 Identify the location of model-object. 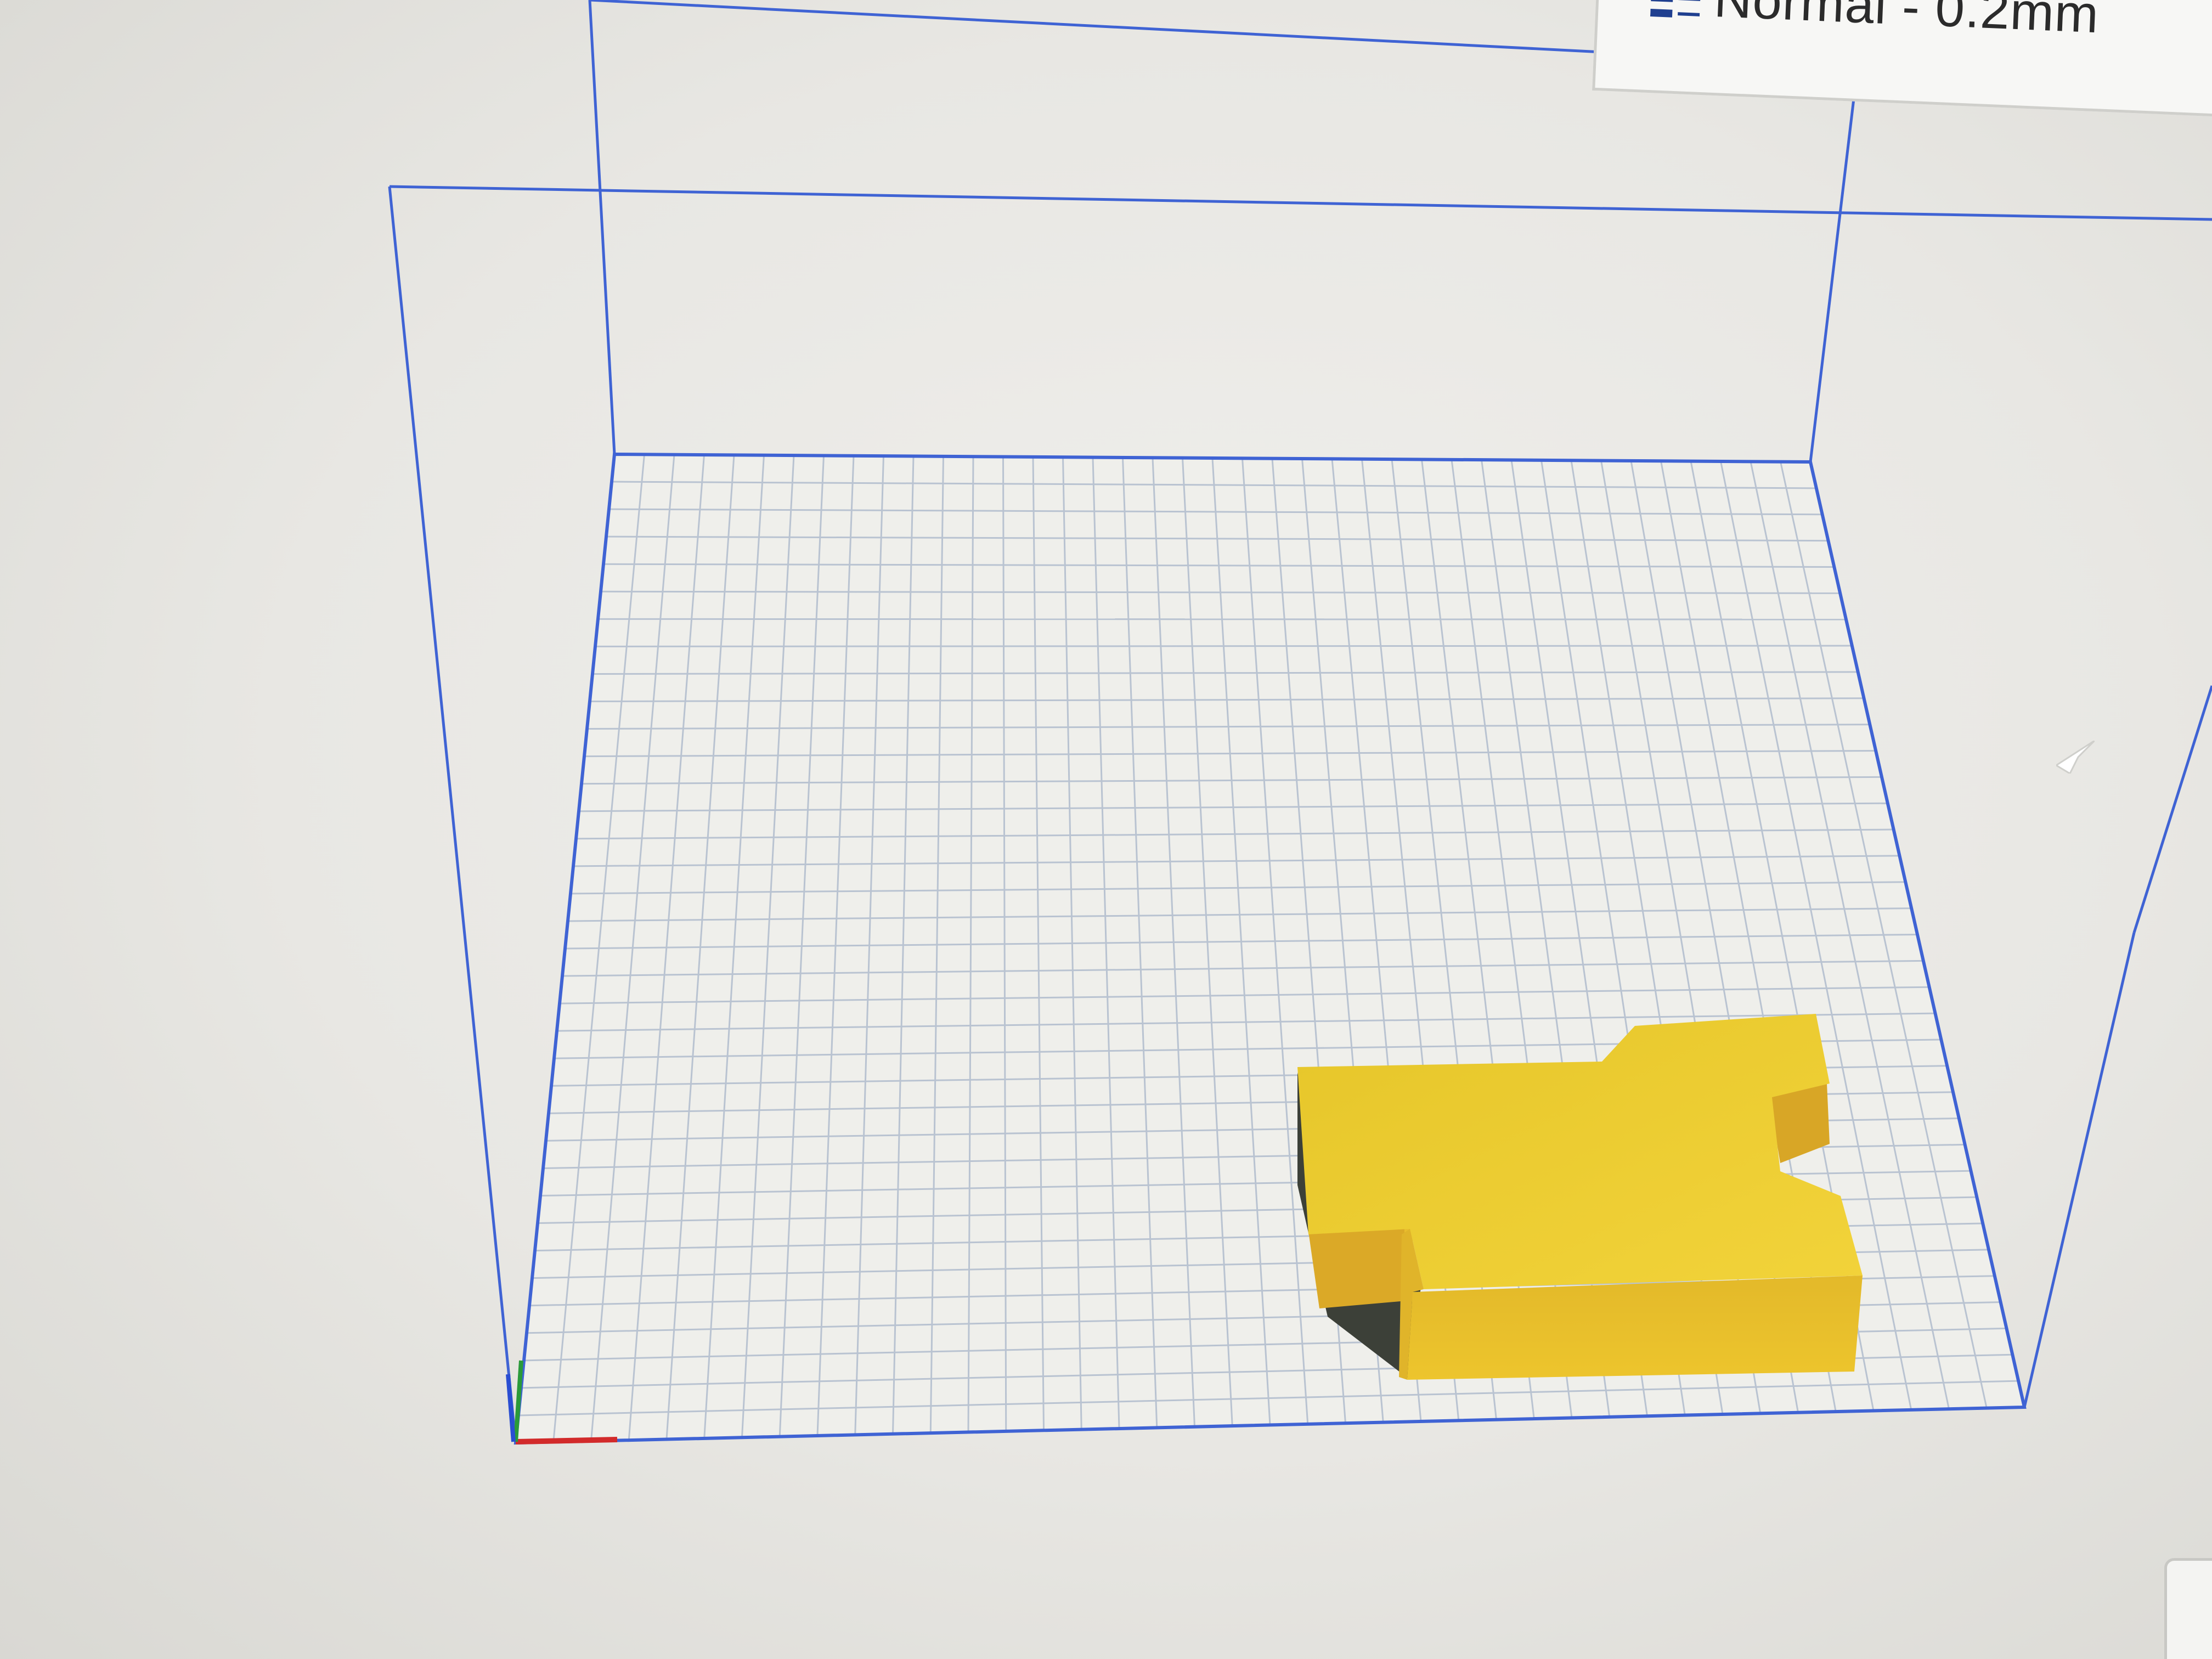
(1580, 1197).